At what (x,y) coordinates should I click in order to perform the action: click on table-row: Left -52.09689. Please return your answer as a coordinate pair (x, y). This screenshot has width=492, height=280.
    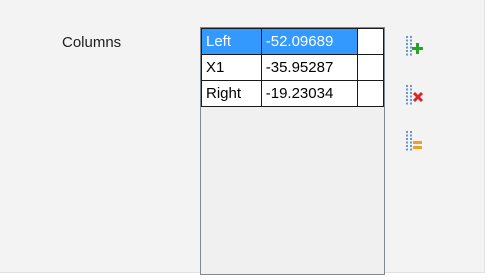
    Looking at the image, I should click on (292, 41).